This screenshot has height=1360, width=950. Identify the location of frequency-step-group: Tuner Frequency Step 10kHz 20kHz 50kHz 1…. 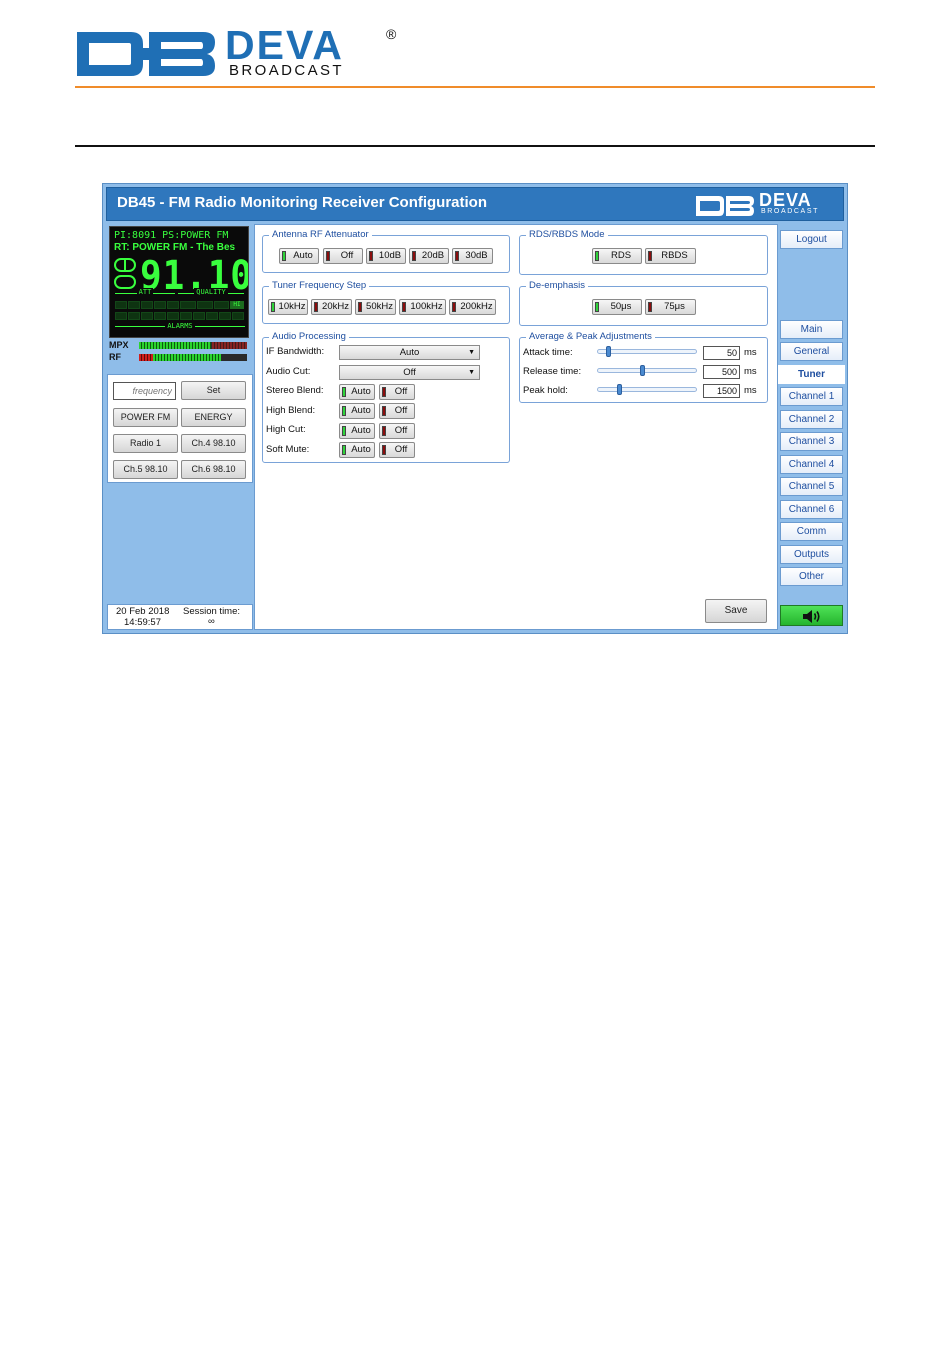
(386, 302).